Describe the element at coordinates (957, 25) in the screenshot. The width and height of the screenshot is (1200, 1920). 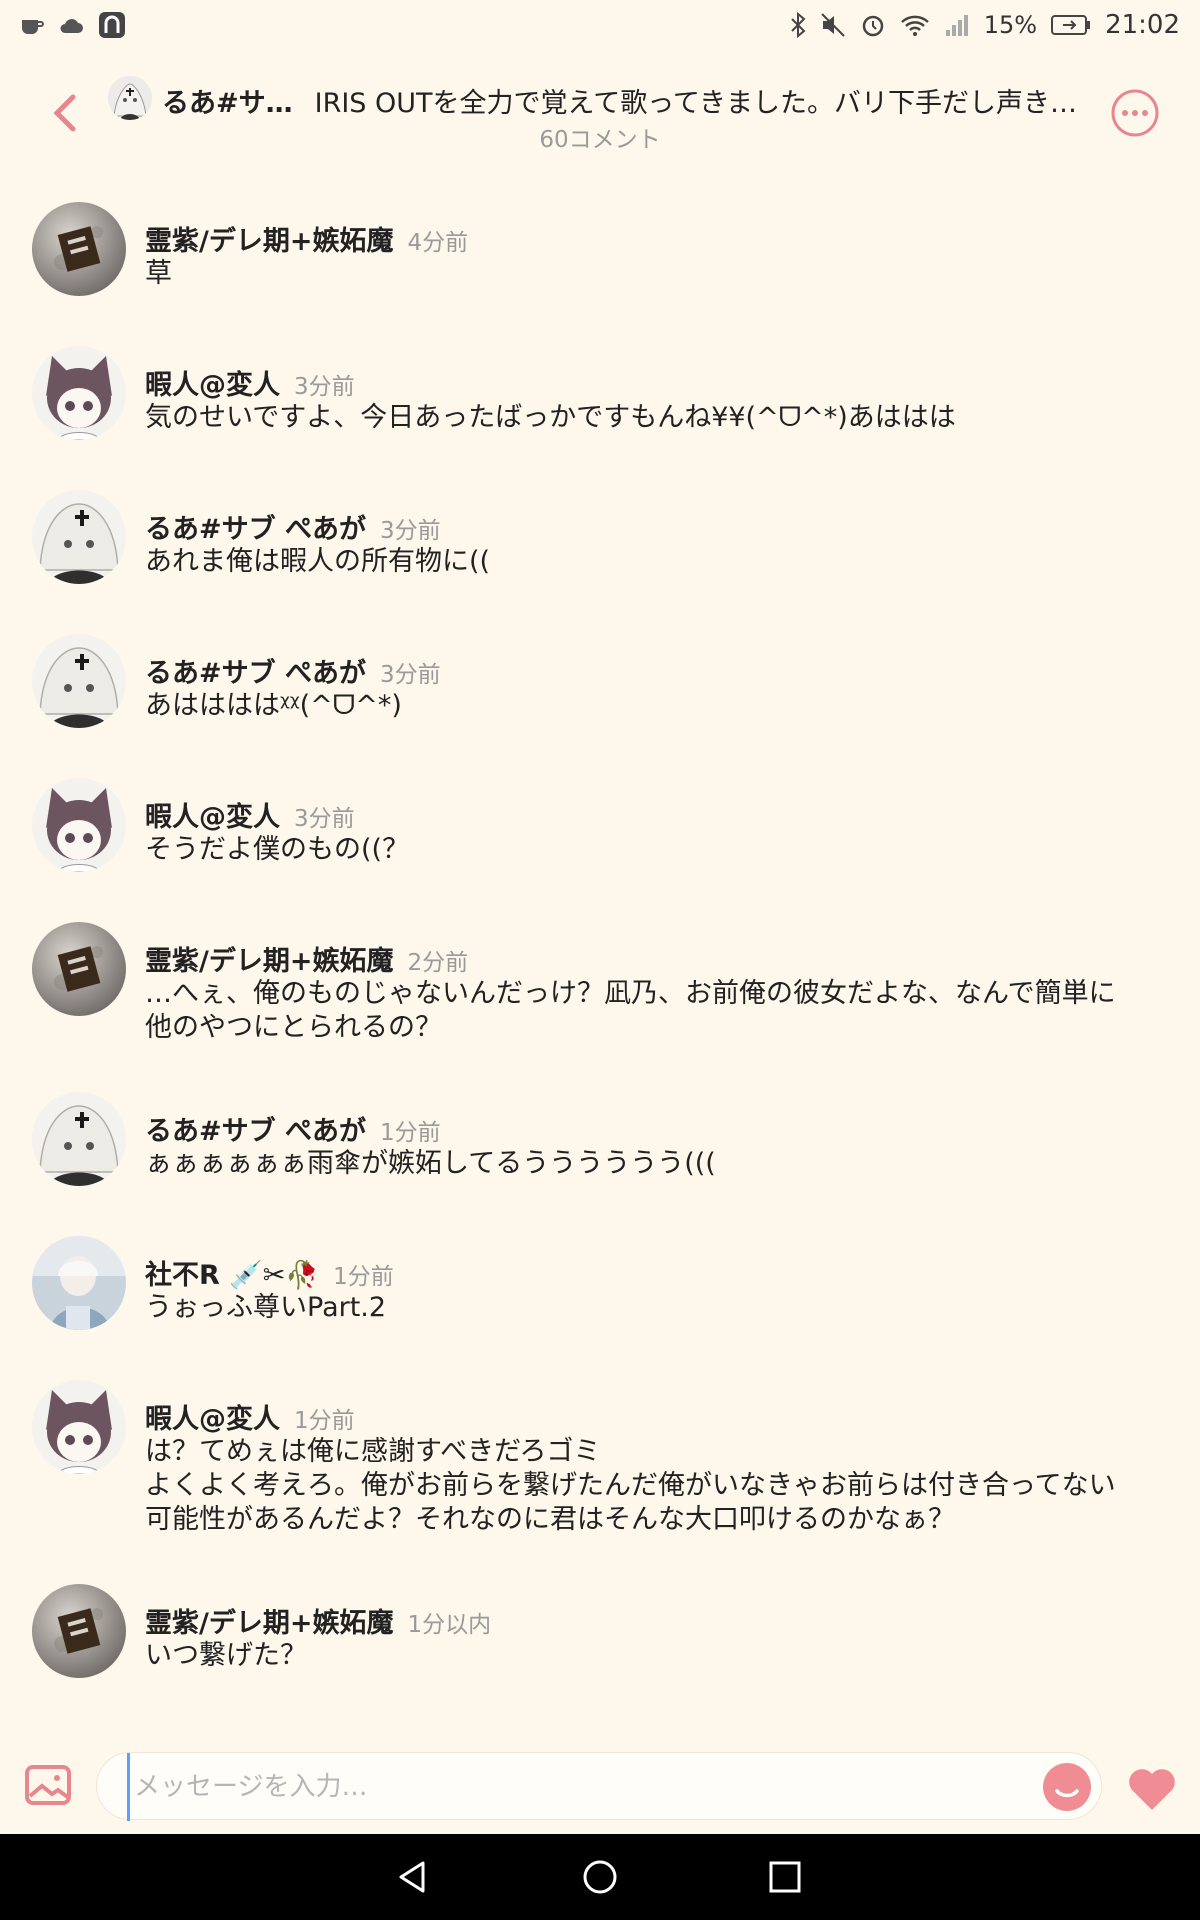
I see `signal-icon` at that location.